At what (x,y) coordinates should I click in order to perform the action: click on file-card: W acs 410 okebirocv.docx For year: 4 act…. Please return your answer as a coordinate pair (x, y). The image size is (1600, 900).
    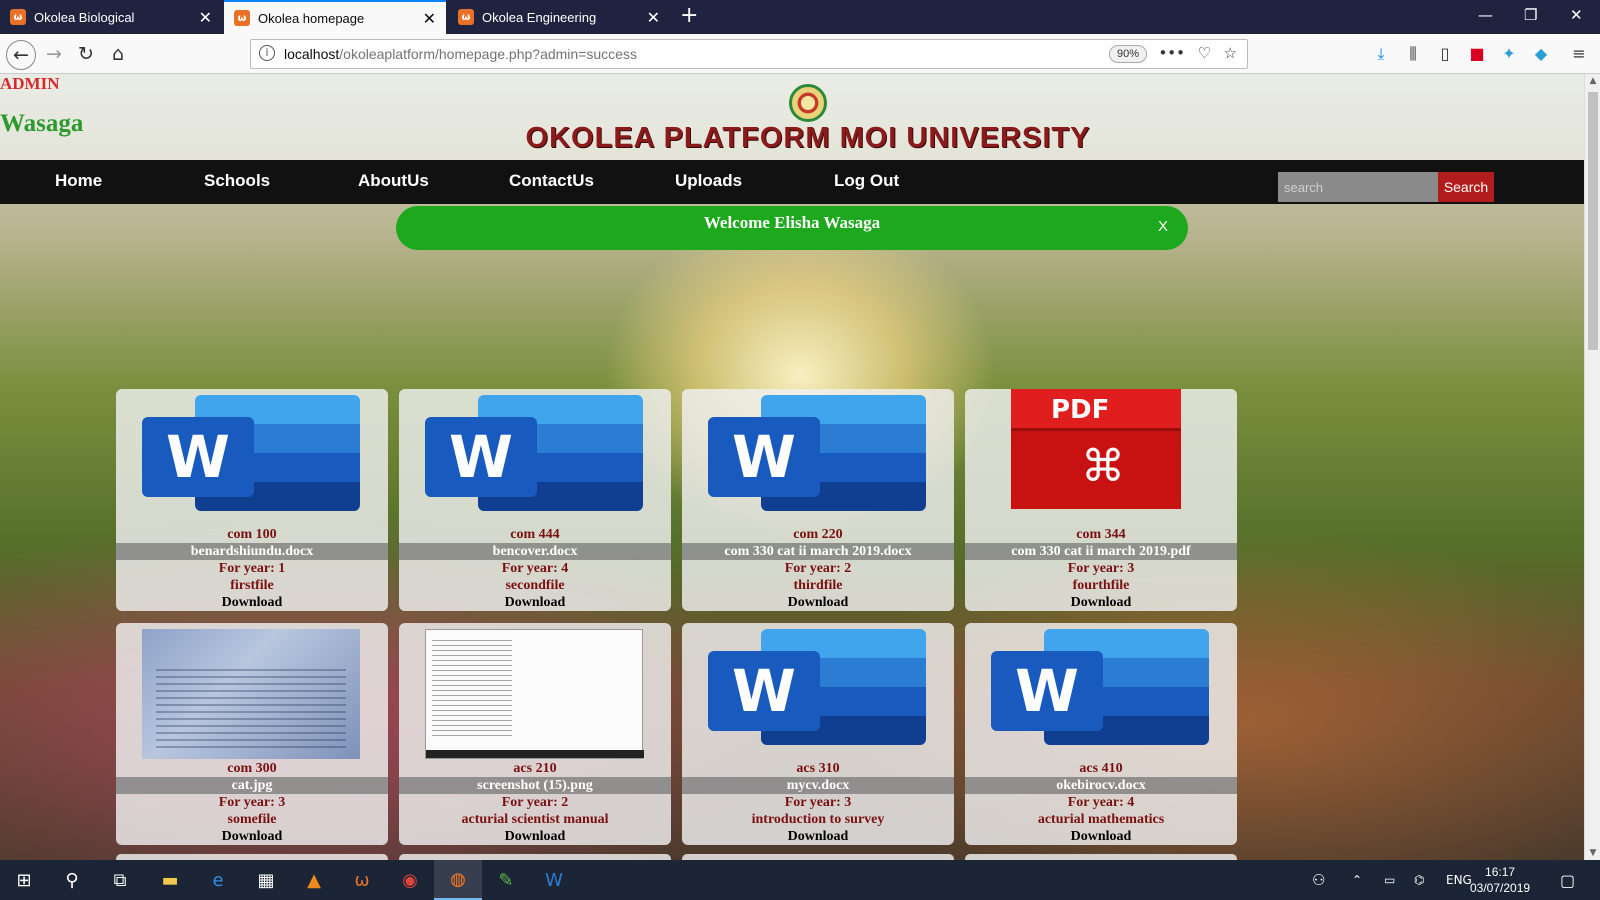
    Looking at the image, I should click on (1101, 734).